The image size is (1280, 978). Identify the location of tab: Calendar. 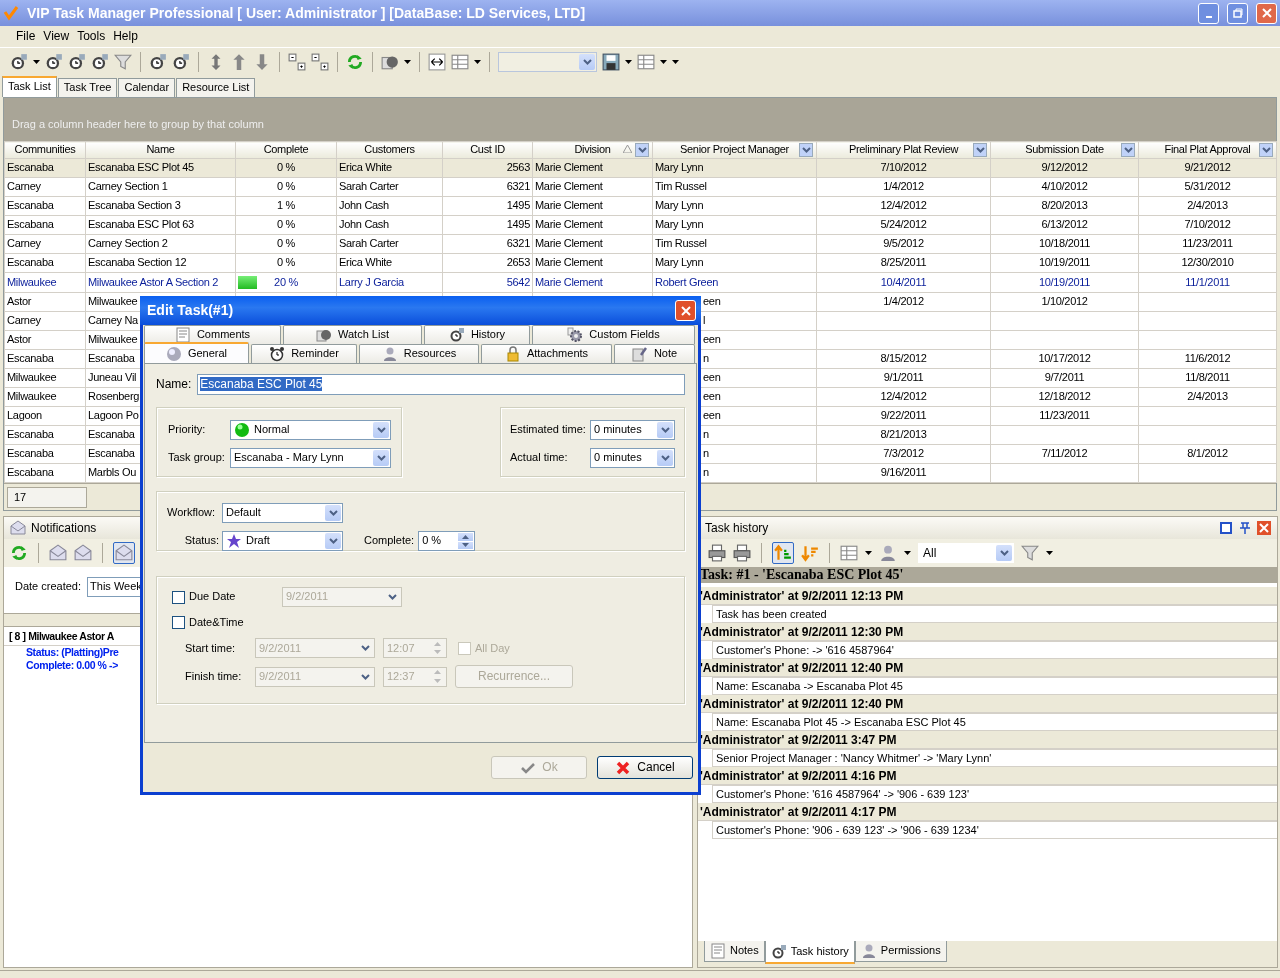
(147, 87).